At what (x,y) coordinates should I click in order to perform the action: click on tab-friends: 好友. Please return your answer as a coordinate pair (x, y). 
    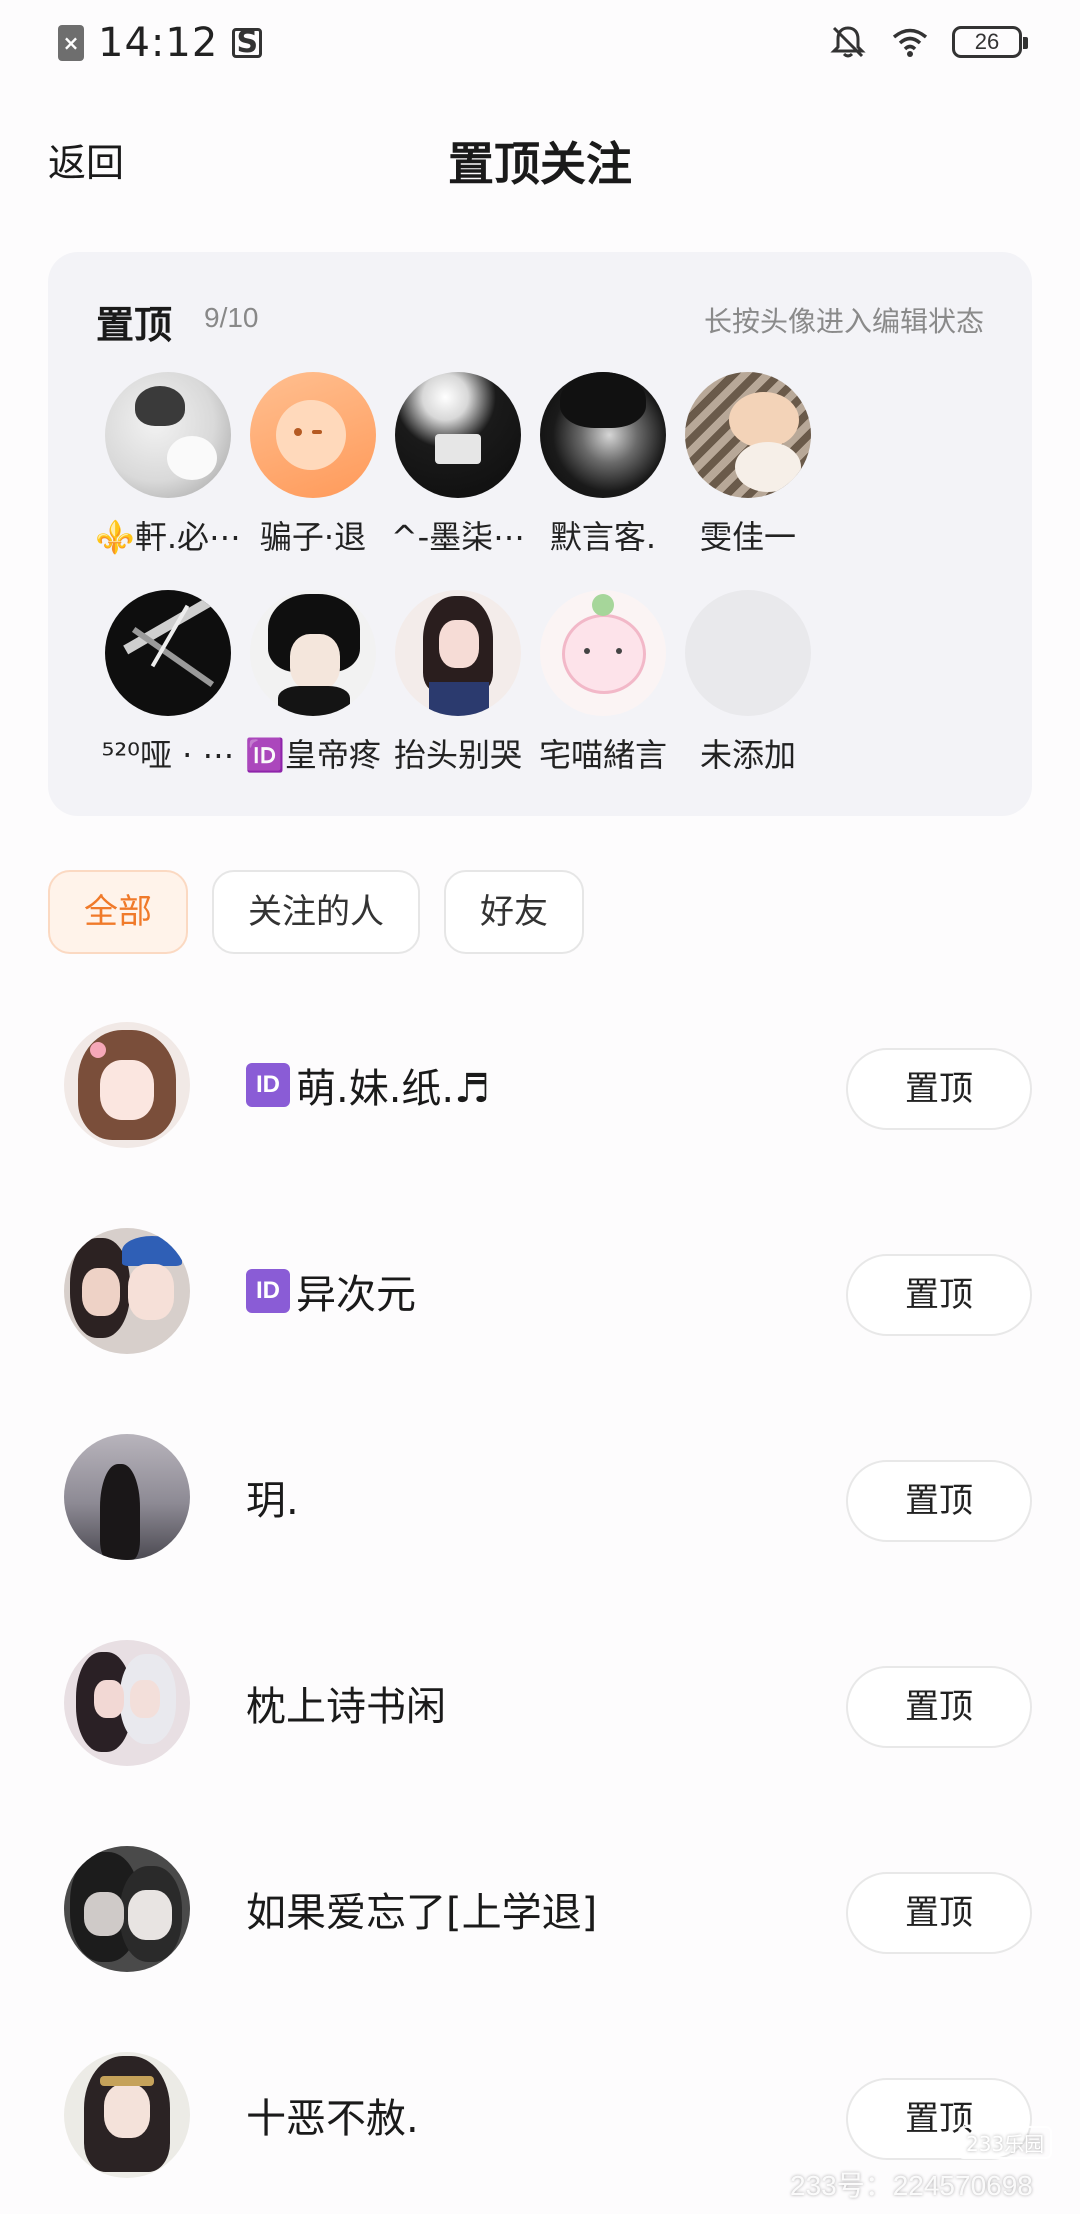
    Looking at the image, I should click on (514, 912).